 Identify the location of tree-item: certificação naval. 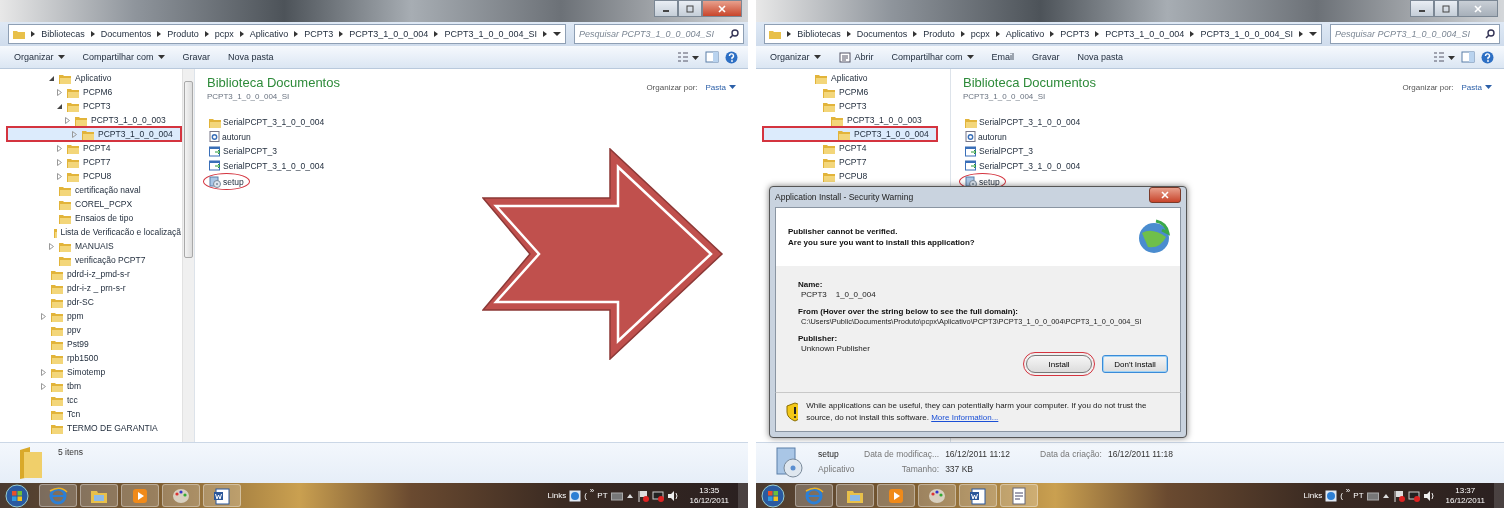
(90, 190).